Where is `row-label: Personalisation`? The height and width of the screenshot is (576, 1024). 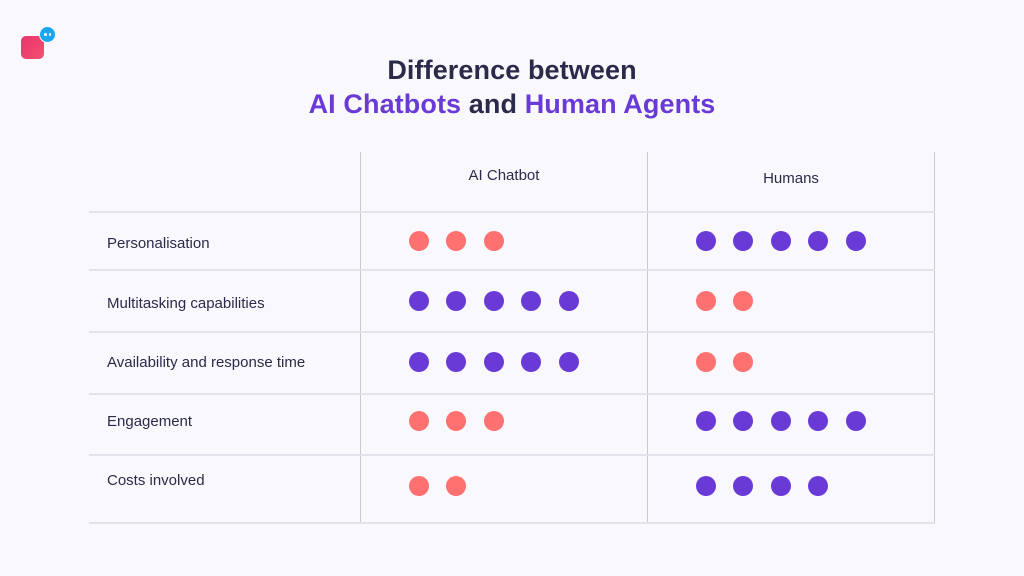
row-label: Personalisation is located at coordinates (158, 243).